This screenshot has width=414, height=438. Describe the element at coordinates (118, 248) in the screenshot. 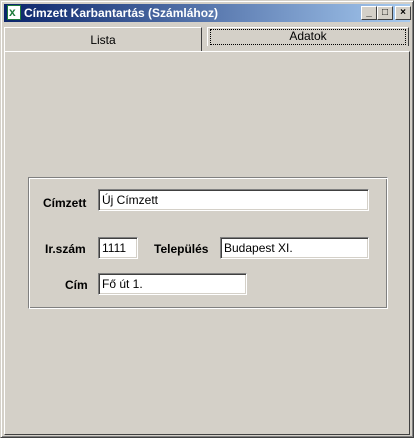

I see `irszam-field` at that location.